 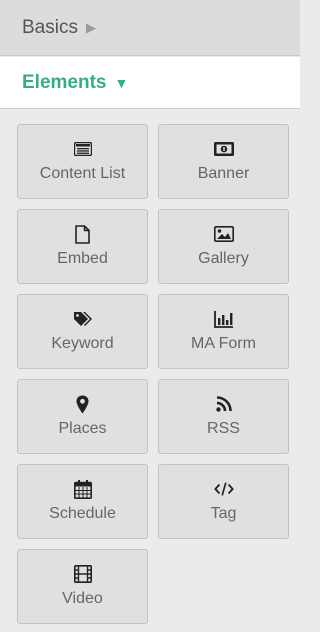 I want to click on element-label: Tag, so click(x=223, y=513).